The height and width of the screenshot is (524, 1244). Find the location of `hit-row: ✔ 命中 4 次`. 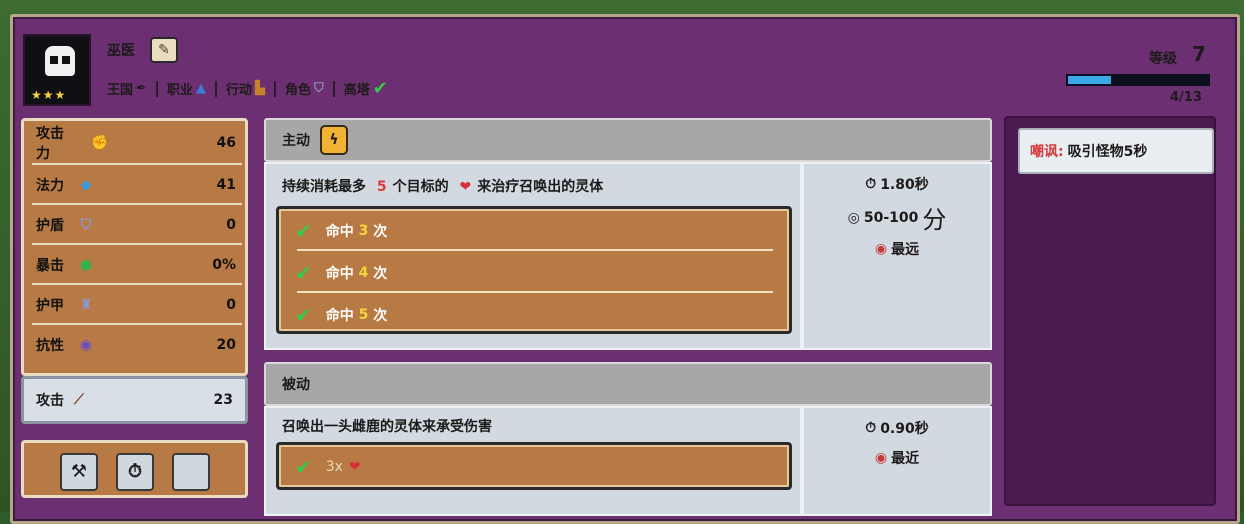

hit-row: ✔ 命中 4 次 is located at coordinates (341, 273).